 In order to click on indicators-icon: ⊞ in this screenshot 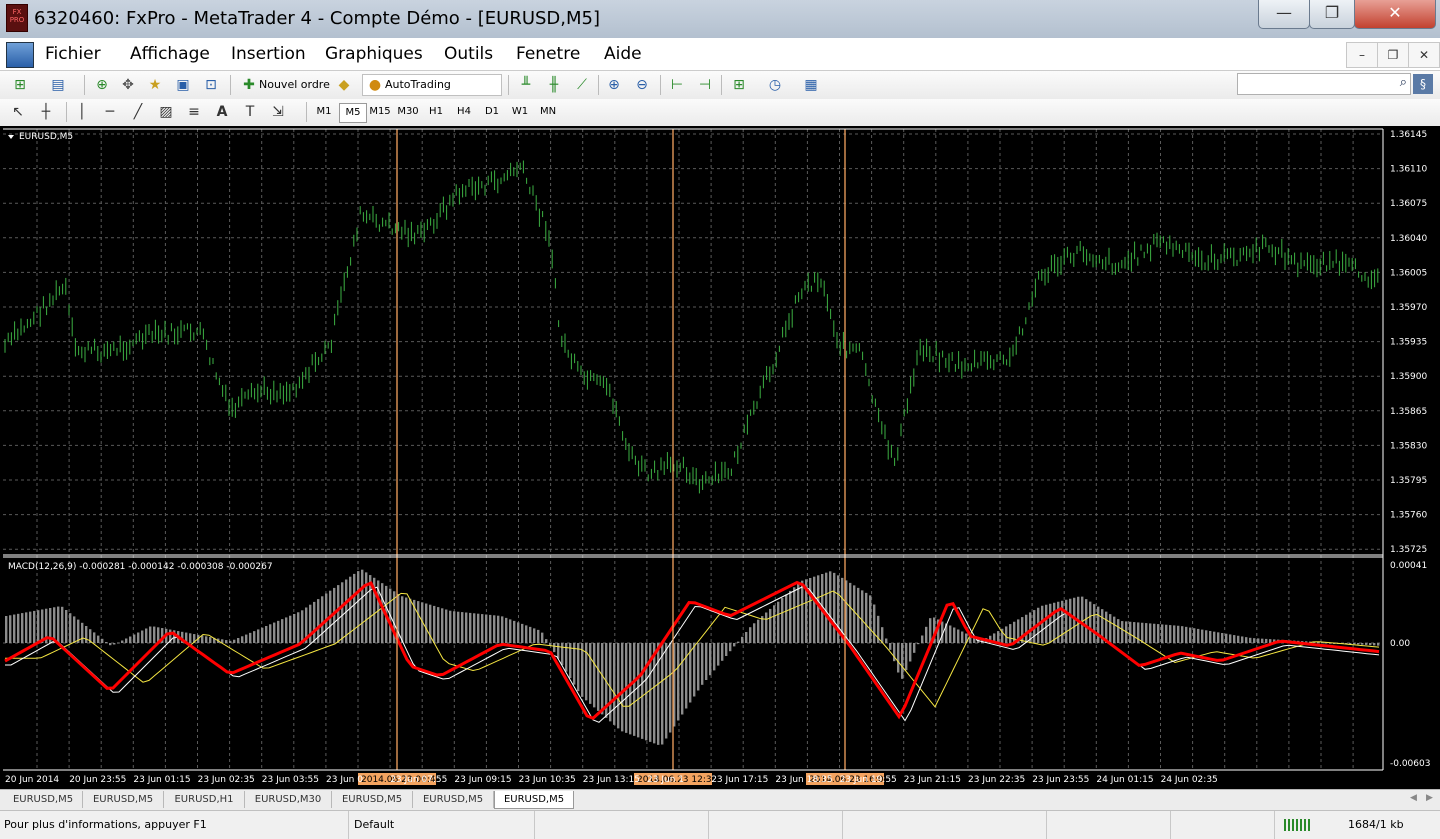, I will do `click(739, 85)`.